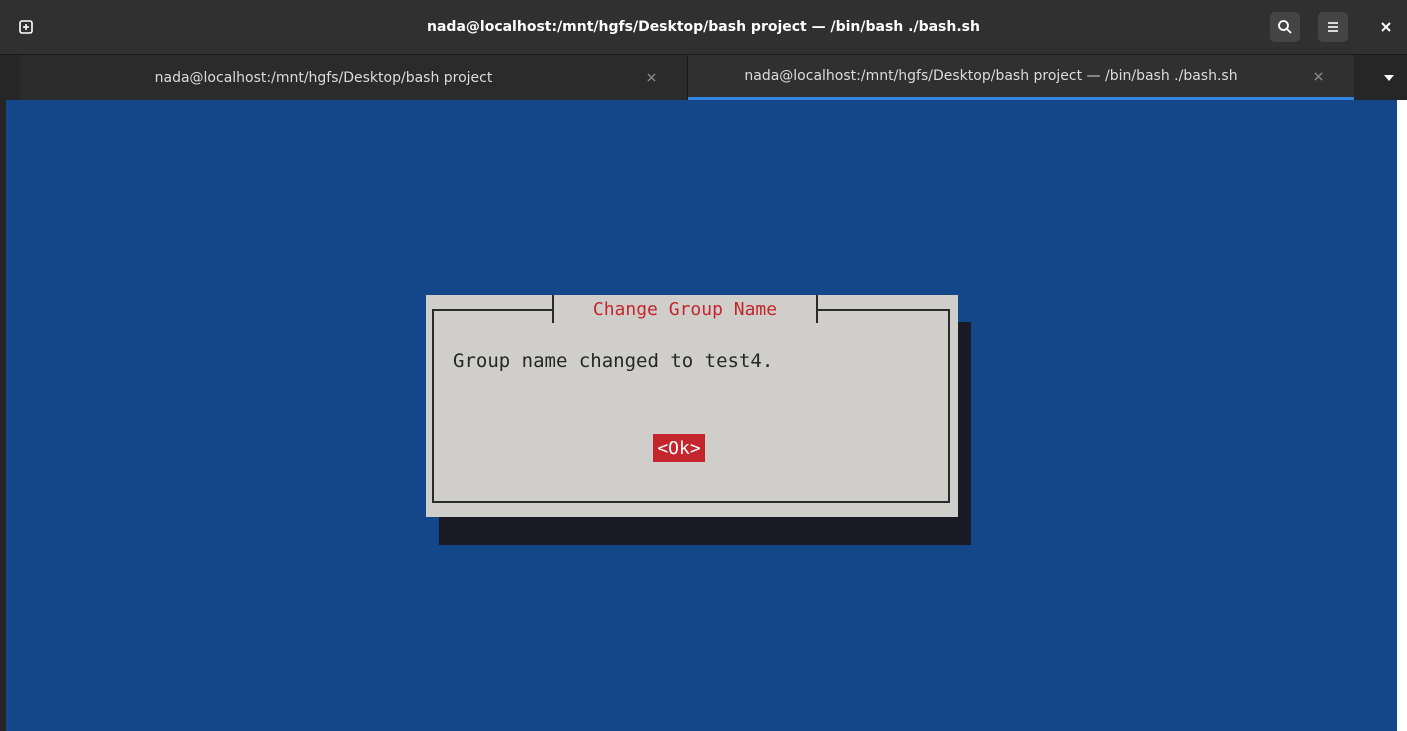 The width and height of the screenshot is (1407, 731). I want to click on new-tab-button, so click(26, 27).